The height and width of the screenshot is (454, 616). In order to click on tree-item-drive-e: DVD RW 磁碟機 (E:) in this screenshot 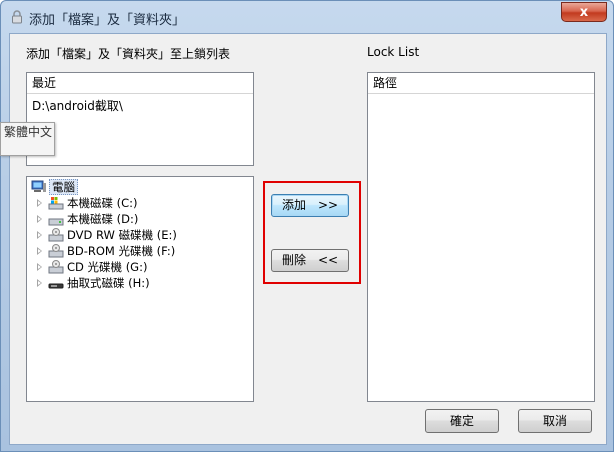, I will do `click(137, 235)`.